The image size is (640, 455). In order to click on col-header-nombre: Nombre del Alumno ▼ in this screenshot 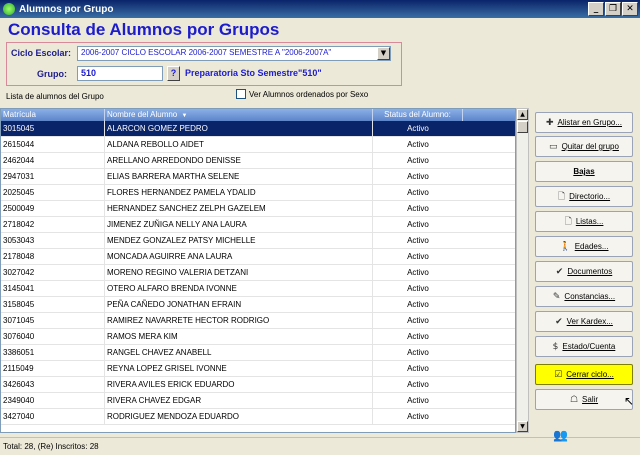, I will do `click(239, 115)`.